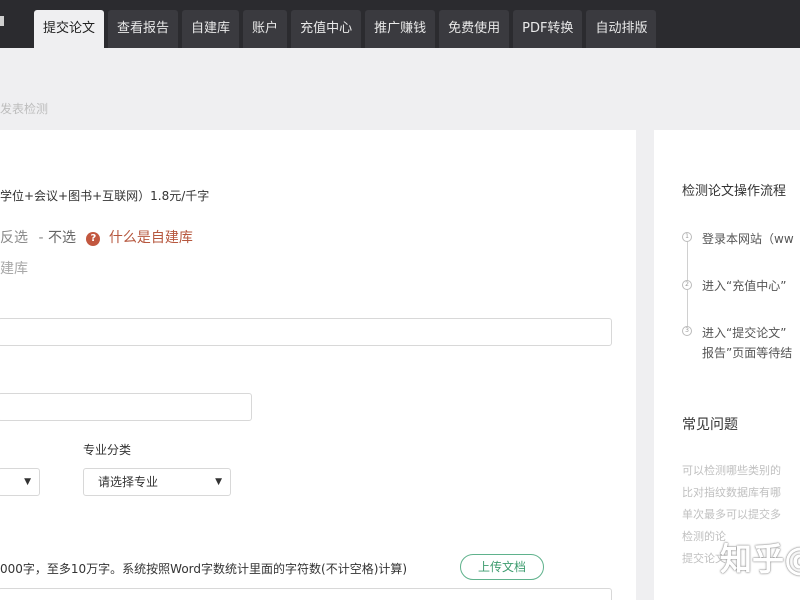  Describe the element at coordinates (20, 482) in the screenshot. I see `category-select: ▼` at that location.